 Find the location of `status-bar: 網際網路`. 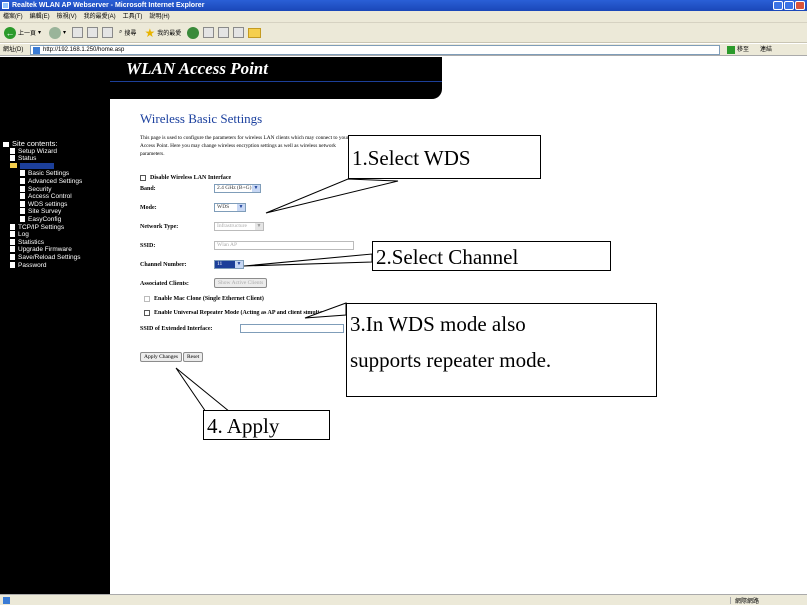

status-bar: 網際網路 is located at coordinates (403, 599).